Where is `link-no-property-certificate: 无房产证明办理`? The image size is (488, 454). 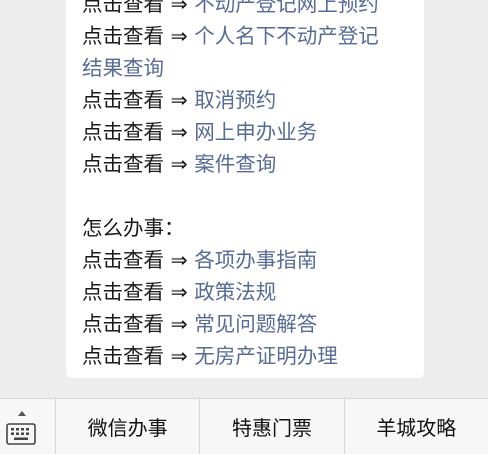
link-no-property-certificate: 无房产证明办理 is located at coordinates (266, 356).